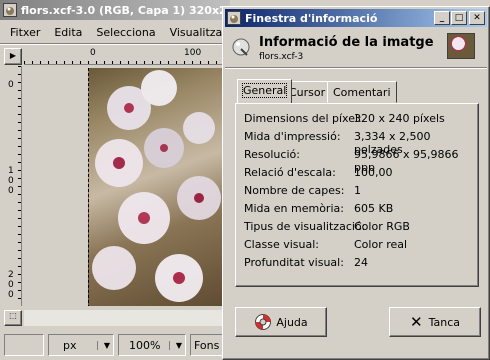 This screenshot has height=360, width=490. What do you see at coordinates (112, 44) in the screenshot?
I see `menubar-divider` at bounding box center [112, 44].